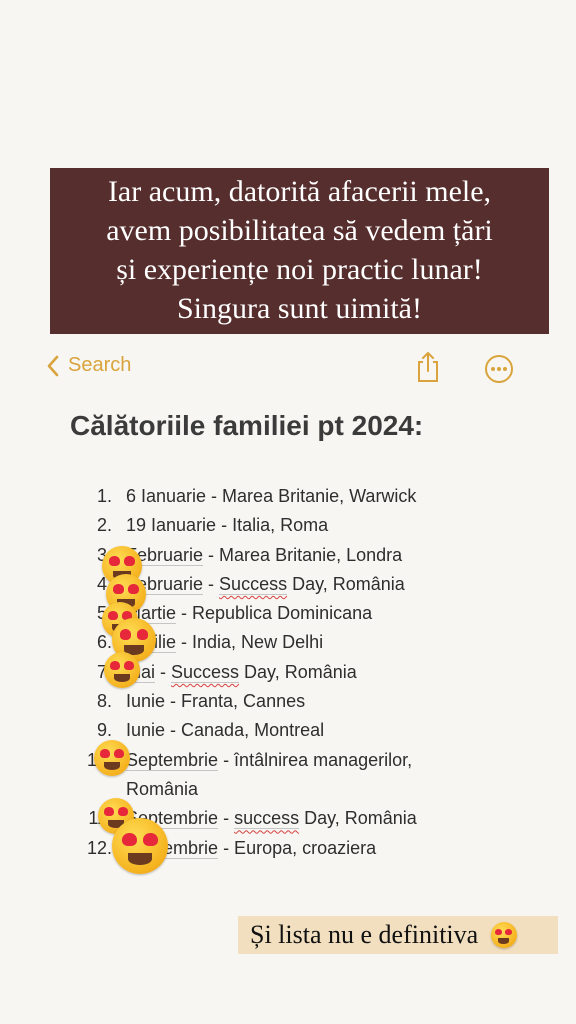  I want to click on footer-caption: Și lista nu e definitiva, so click(398, 935).